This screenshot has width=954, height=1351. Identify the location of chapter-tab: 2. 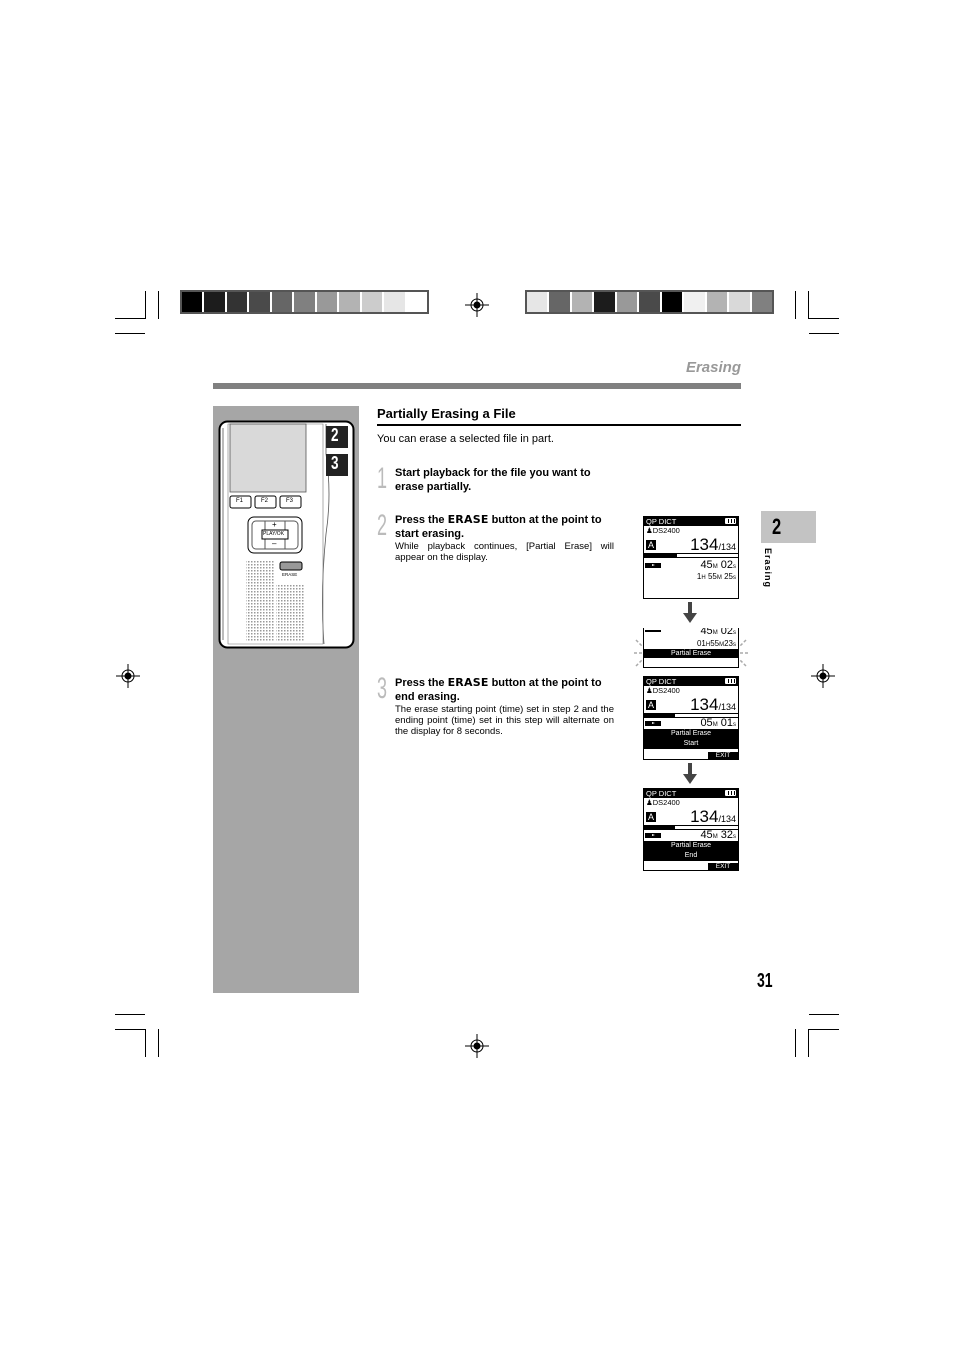
(788, 527).